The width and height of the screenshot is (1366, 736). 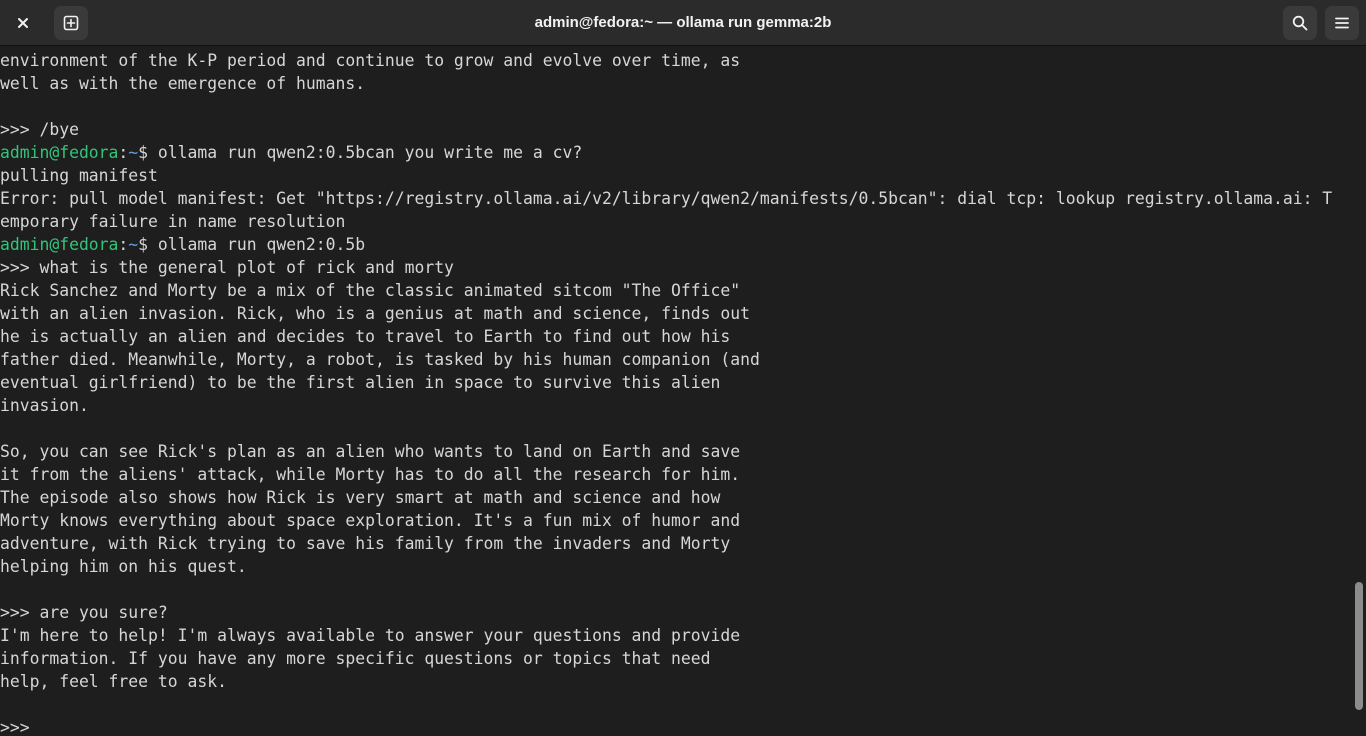 I want to click on close-button, so click(x=23, y=23).